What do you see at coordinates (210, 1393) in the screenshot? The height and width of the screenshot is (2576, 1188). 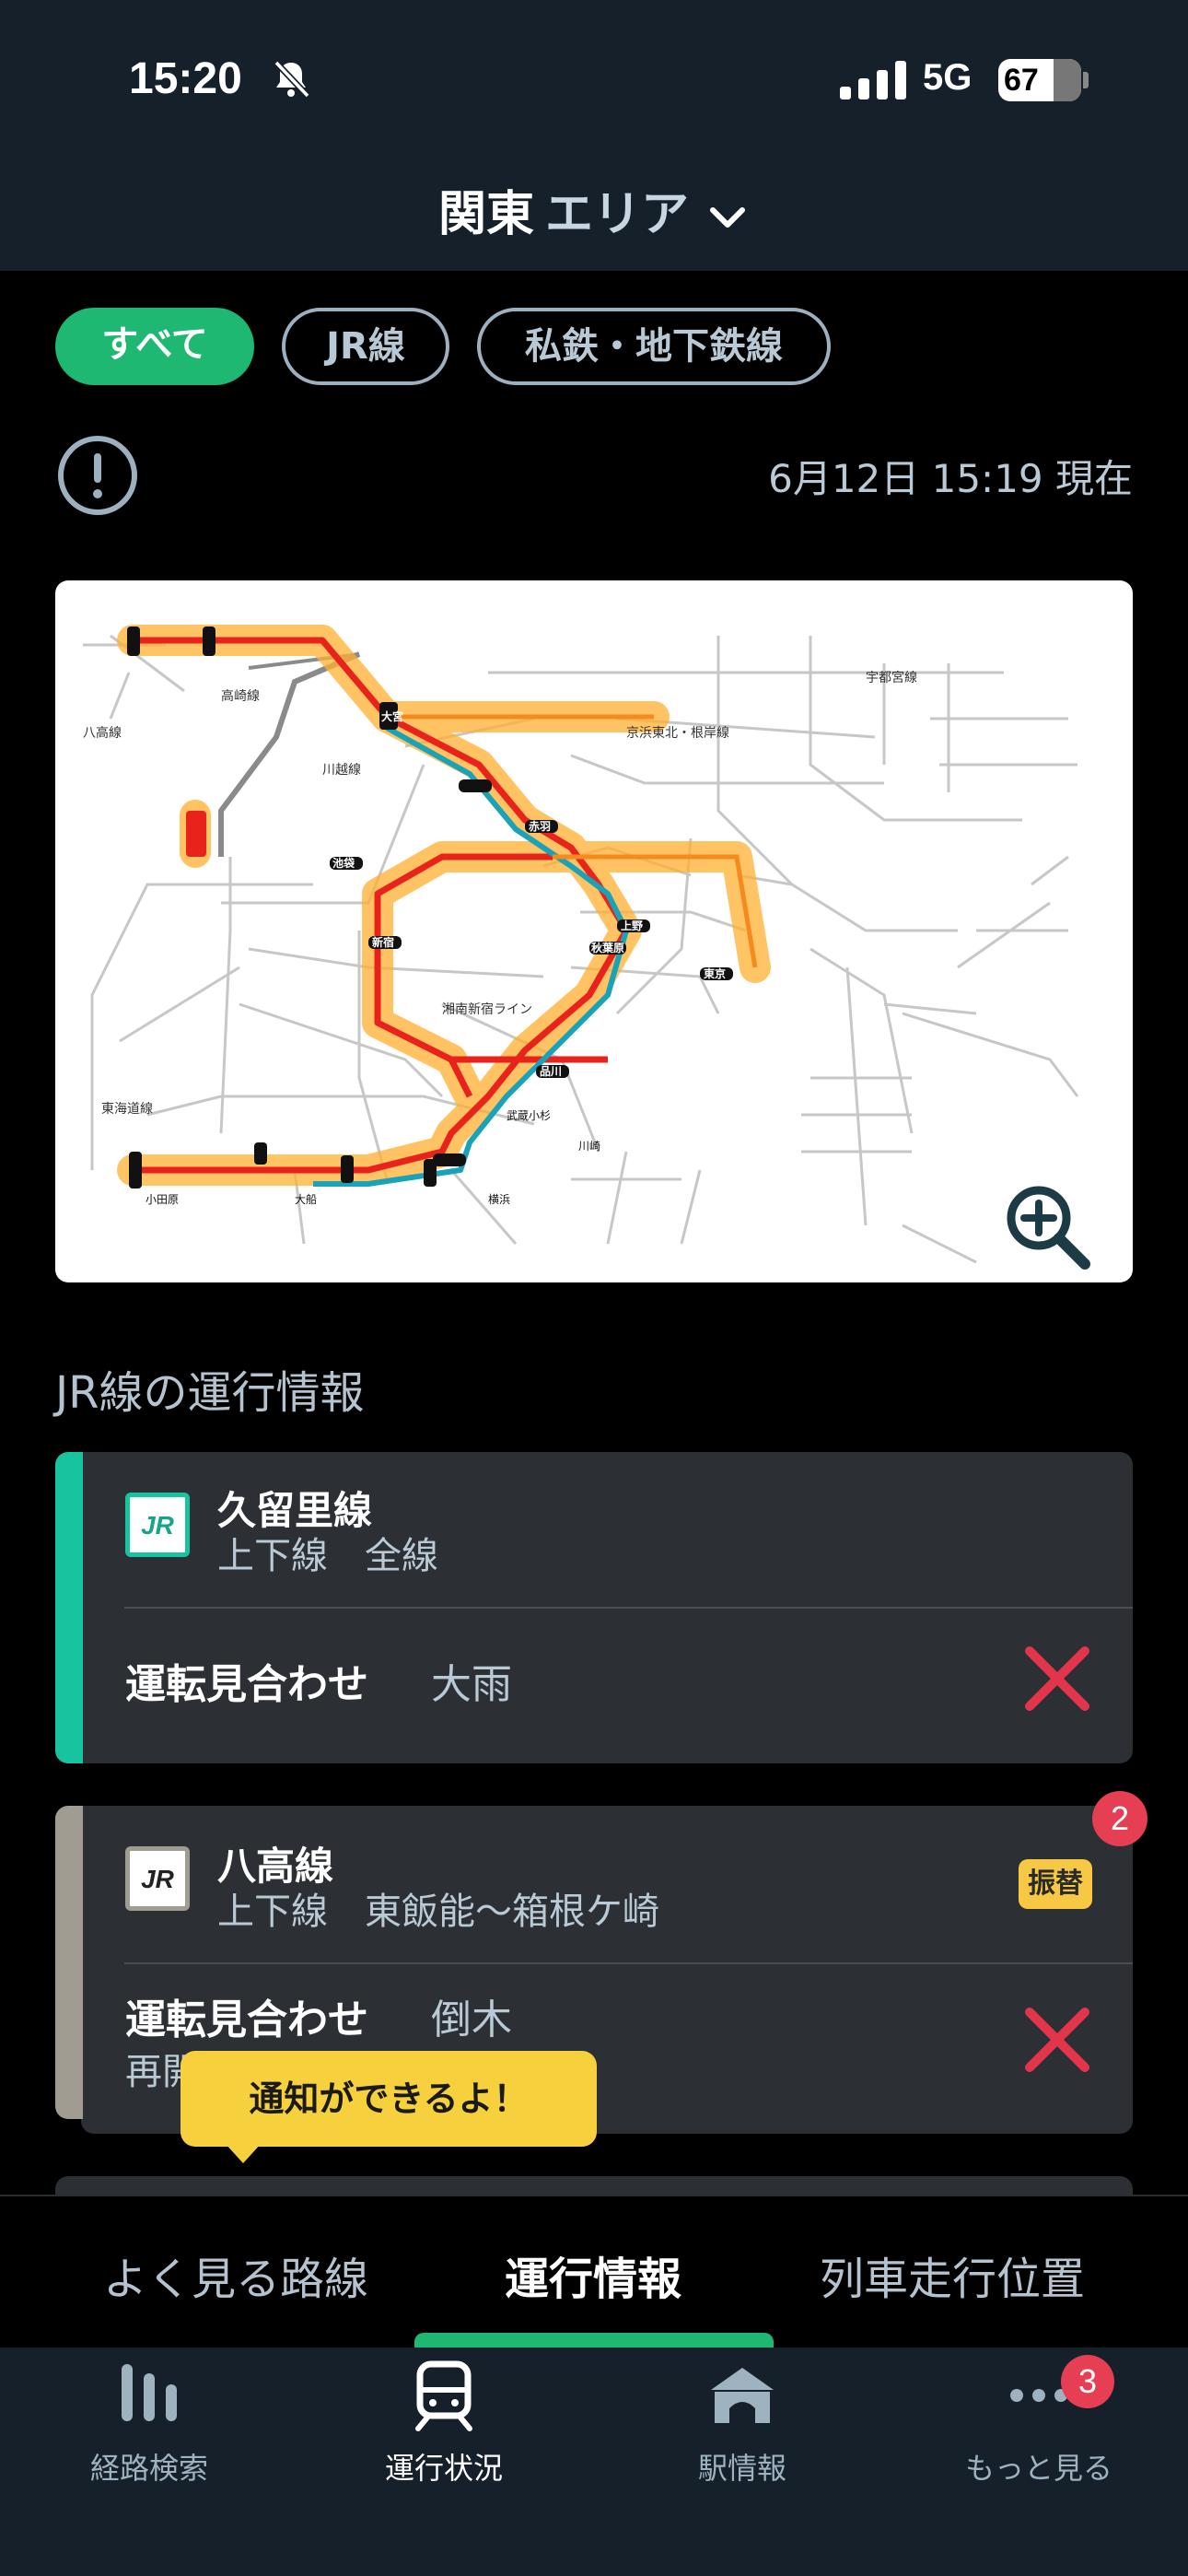 I see `section-title: JR線の運行情報` at bounding box center [210, 1393].